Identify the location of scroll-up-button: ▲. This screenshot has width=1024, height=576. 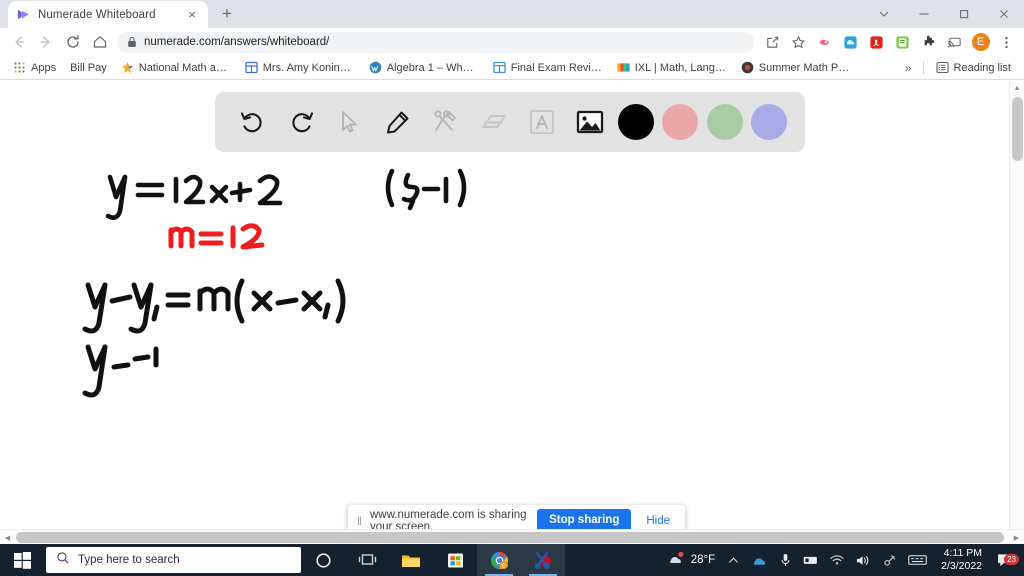
(1017, 88).